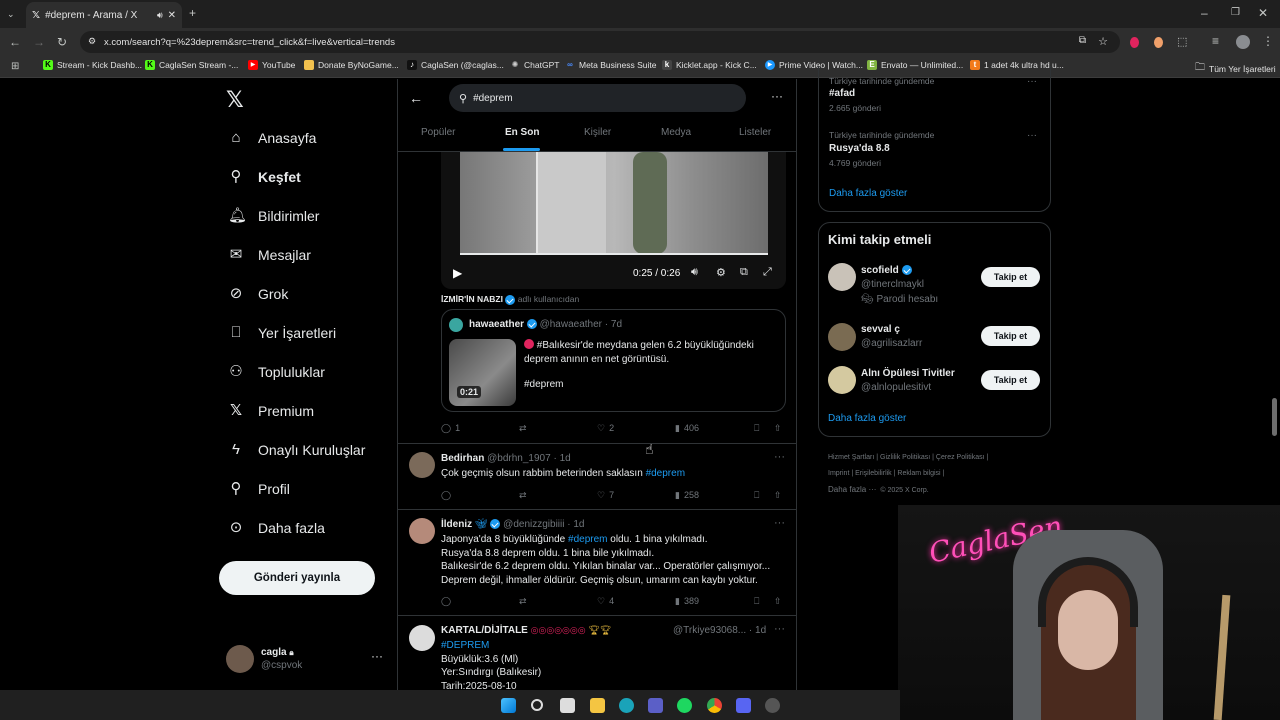  Describe the element at coordinates (838, 473) in the screenshot. I see `footer-link: Imprint` at that location.